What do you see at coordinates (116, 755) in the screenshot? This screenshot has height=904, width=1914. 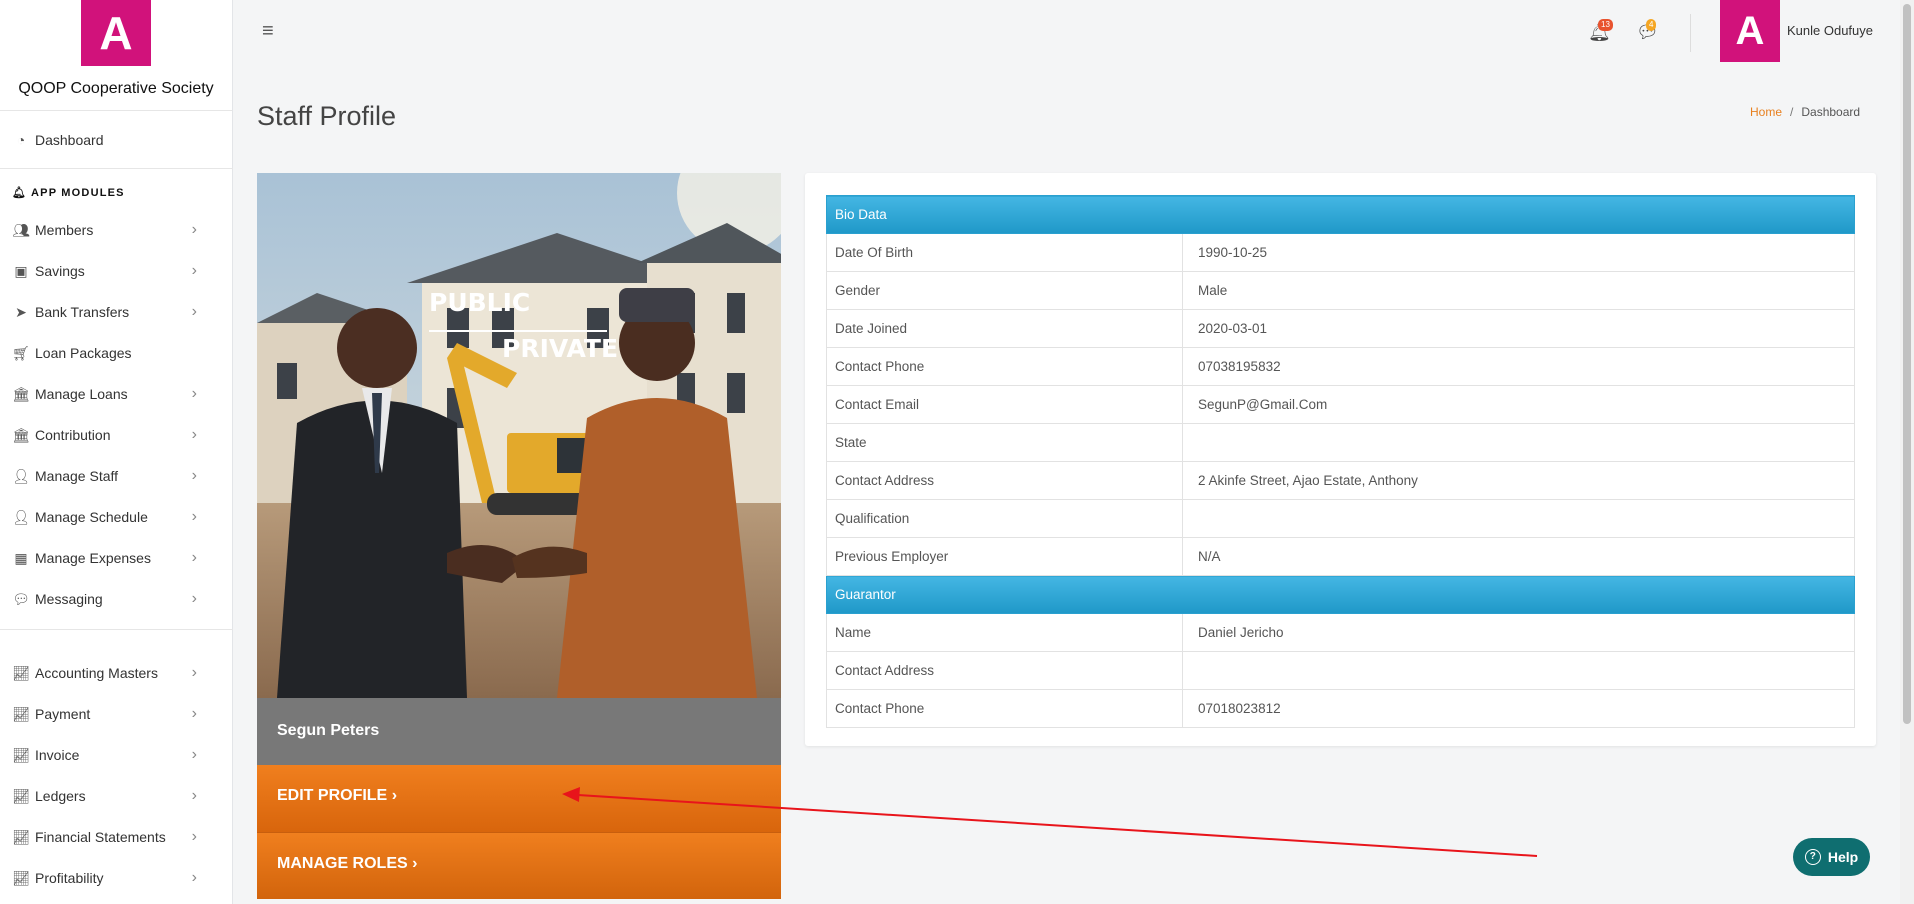 I see `sidebar-item-invoice: 📈︎ Invoice ›` at bounding box center [116, 755].